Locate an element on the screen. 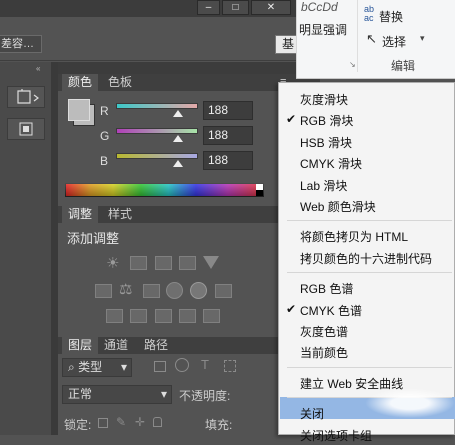  menu-item-label: Lab 滑块 is located at coordinates (324, 185).